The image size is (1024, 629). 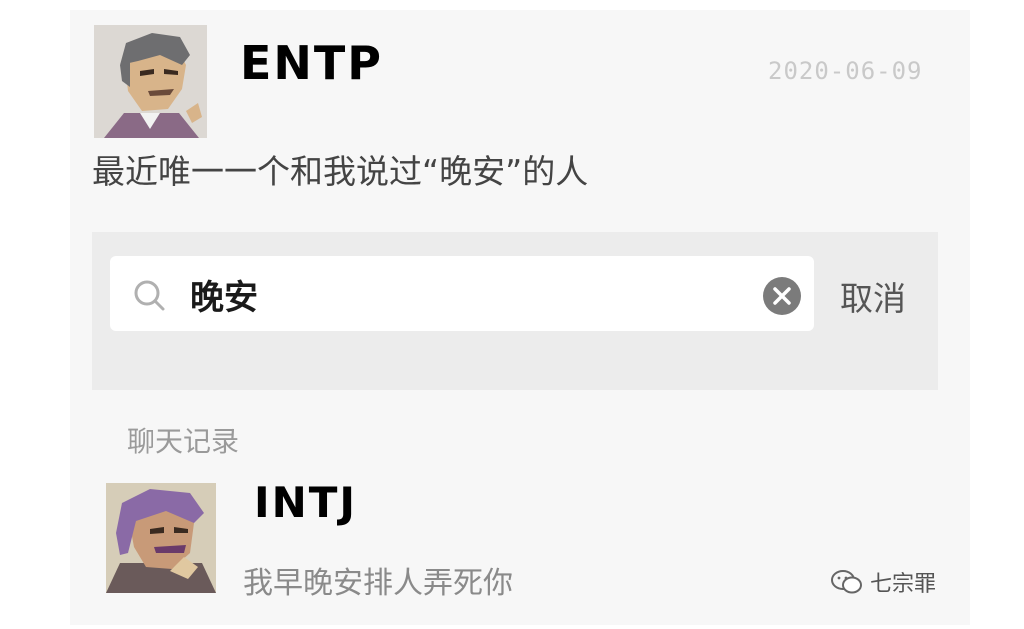 I want to click on sender-name: ENTP, so click(x=312, y=63).